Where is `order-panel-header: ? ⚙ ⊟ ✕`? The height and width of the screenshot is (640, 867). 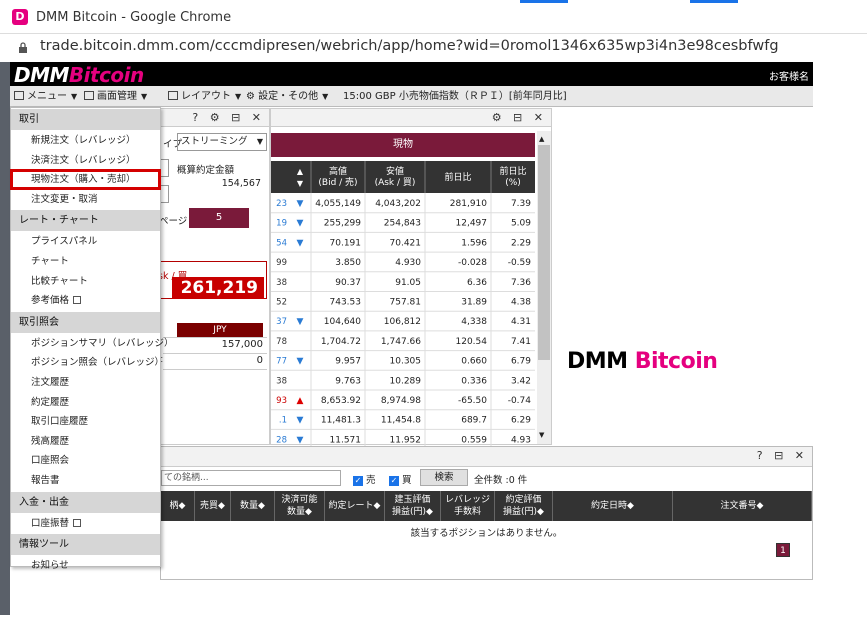 order-panel-header: ? ⚙ ⊟ ✕ is located at coordinates (214, 118).